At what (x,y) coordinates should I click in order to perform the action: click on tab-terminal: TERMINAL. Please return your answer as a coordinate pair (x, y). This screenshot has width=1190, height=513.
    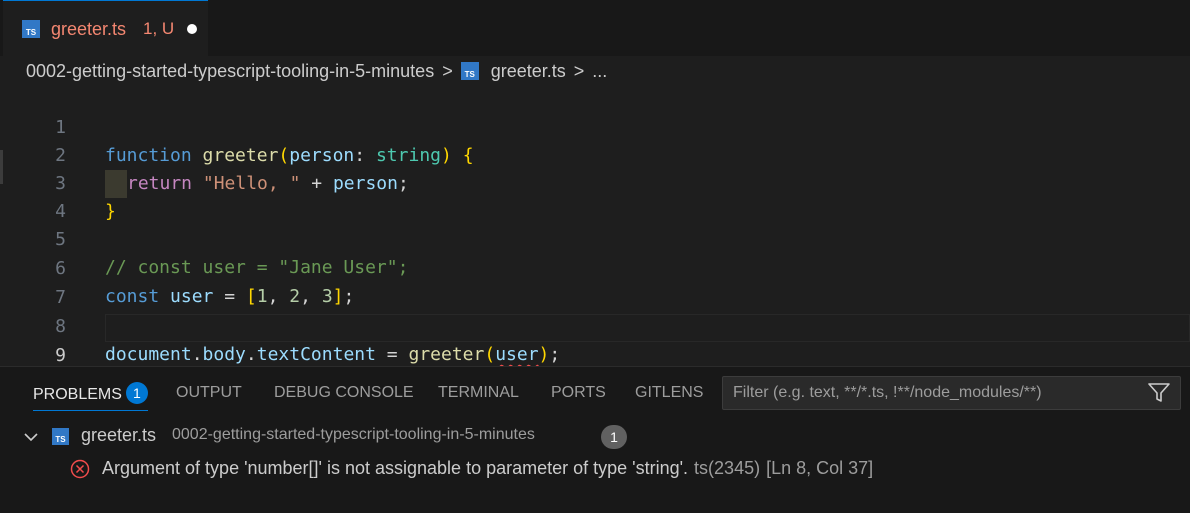
    Looking at the image, I should click on (478, 397).